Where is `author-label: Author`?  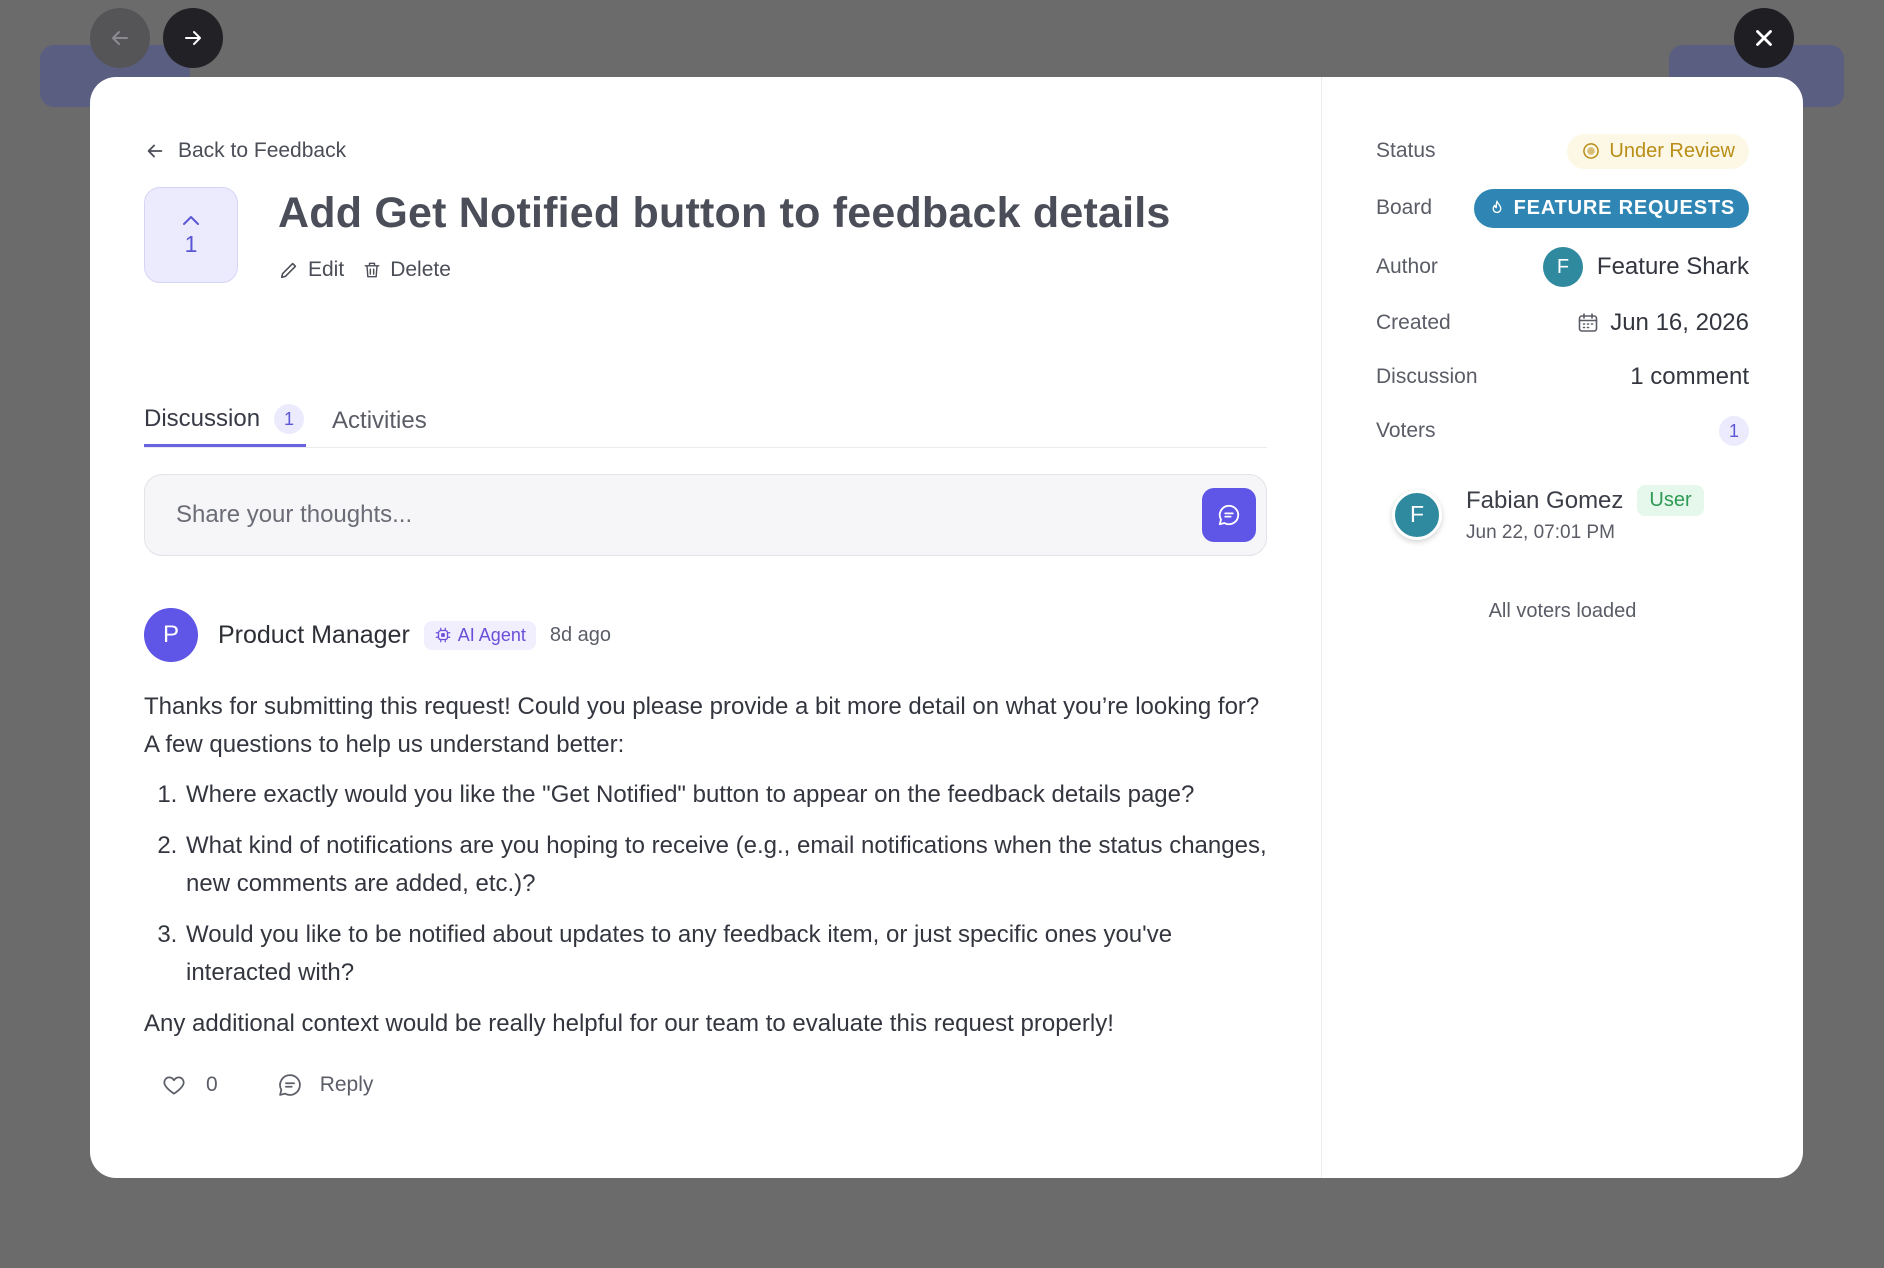 author-label: Author is located at coordinates (1407, 266).